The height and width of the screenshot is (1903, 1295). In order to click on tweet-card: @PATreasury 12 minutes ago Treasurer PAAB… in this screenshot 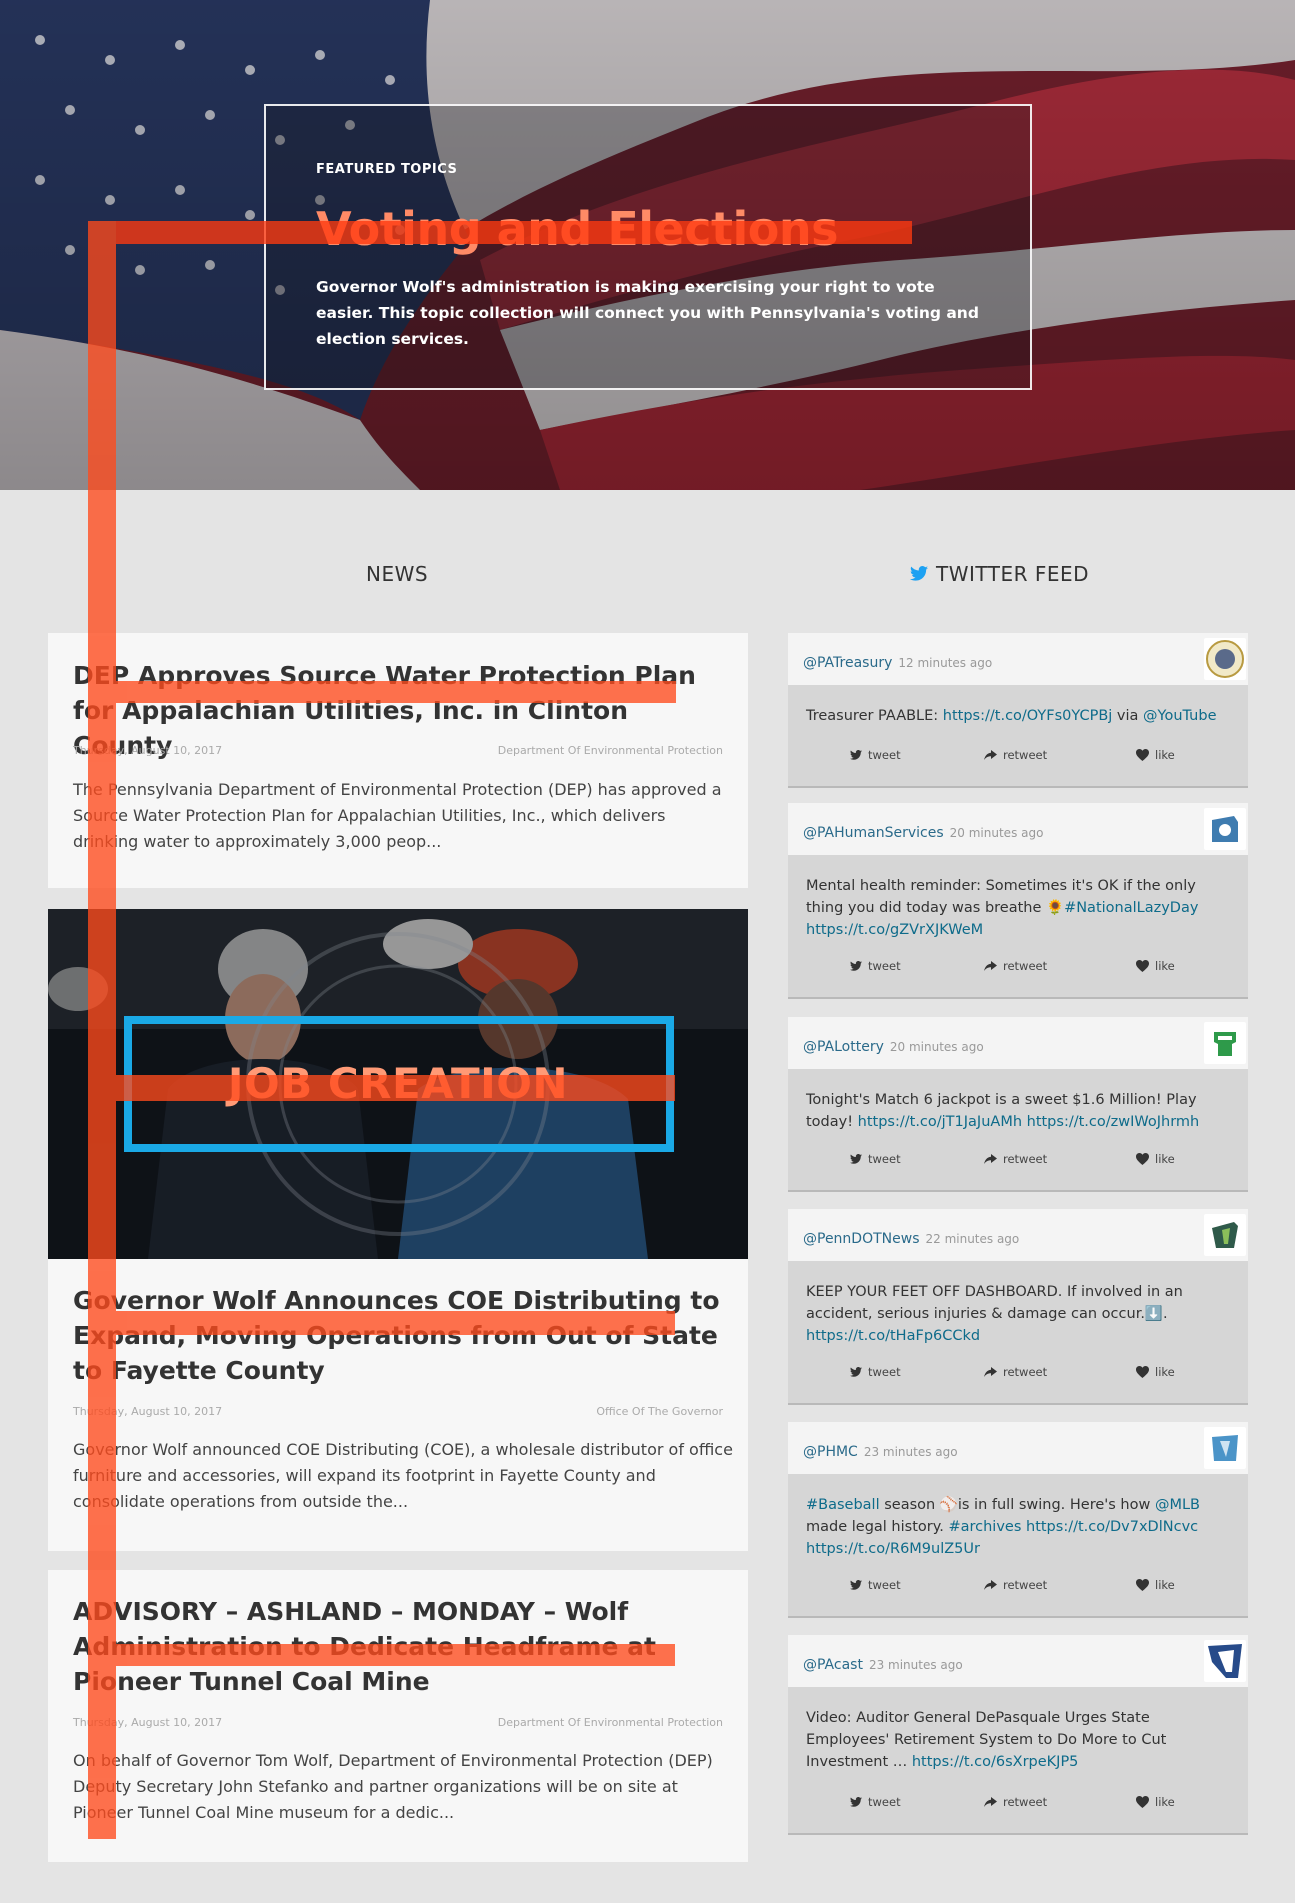, I will do `click(1018, 710)`.